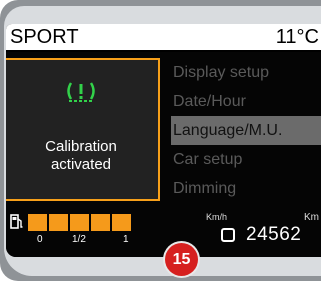 This screenshot has height=281, width=321. What do you see at coordinates (81, 93) in the screenshot?
I see `tire-pressure-warning-icon` at bounding box center [81, 93].